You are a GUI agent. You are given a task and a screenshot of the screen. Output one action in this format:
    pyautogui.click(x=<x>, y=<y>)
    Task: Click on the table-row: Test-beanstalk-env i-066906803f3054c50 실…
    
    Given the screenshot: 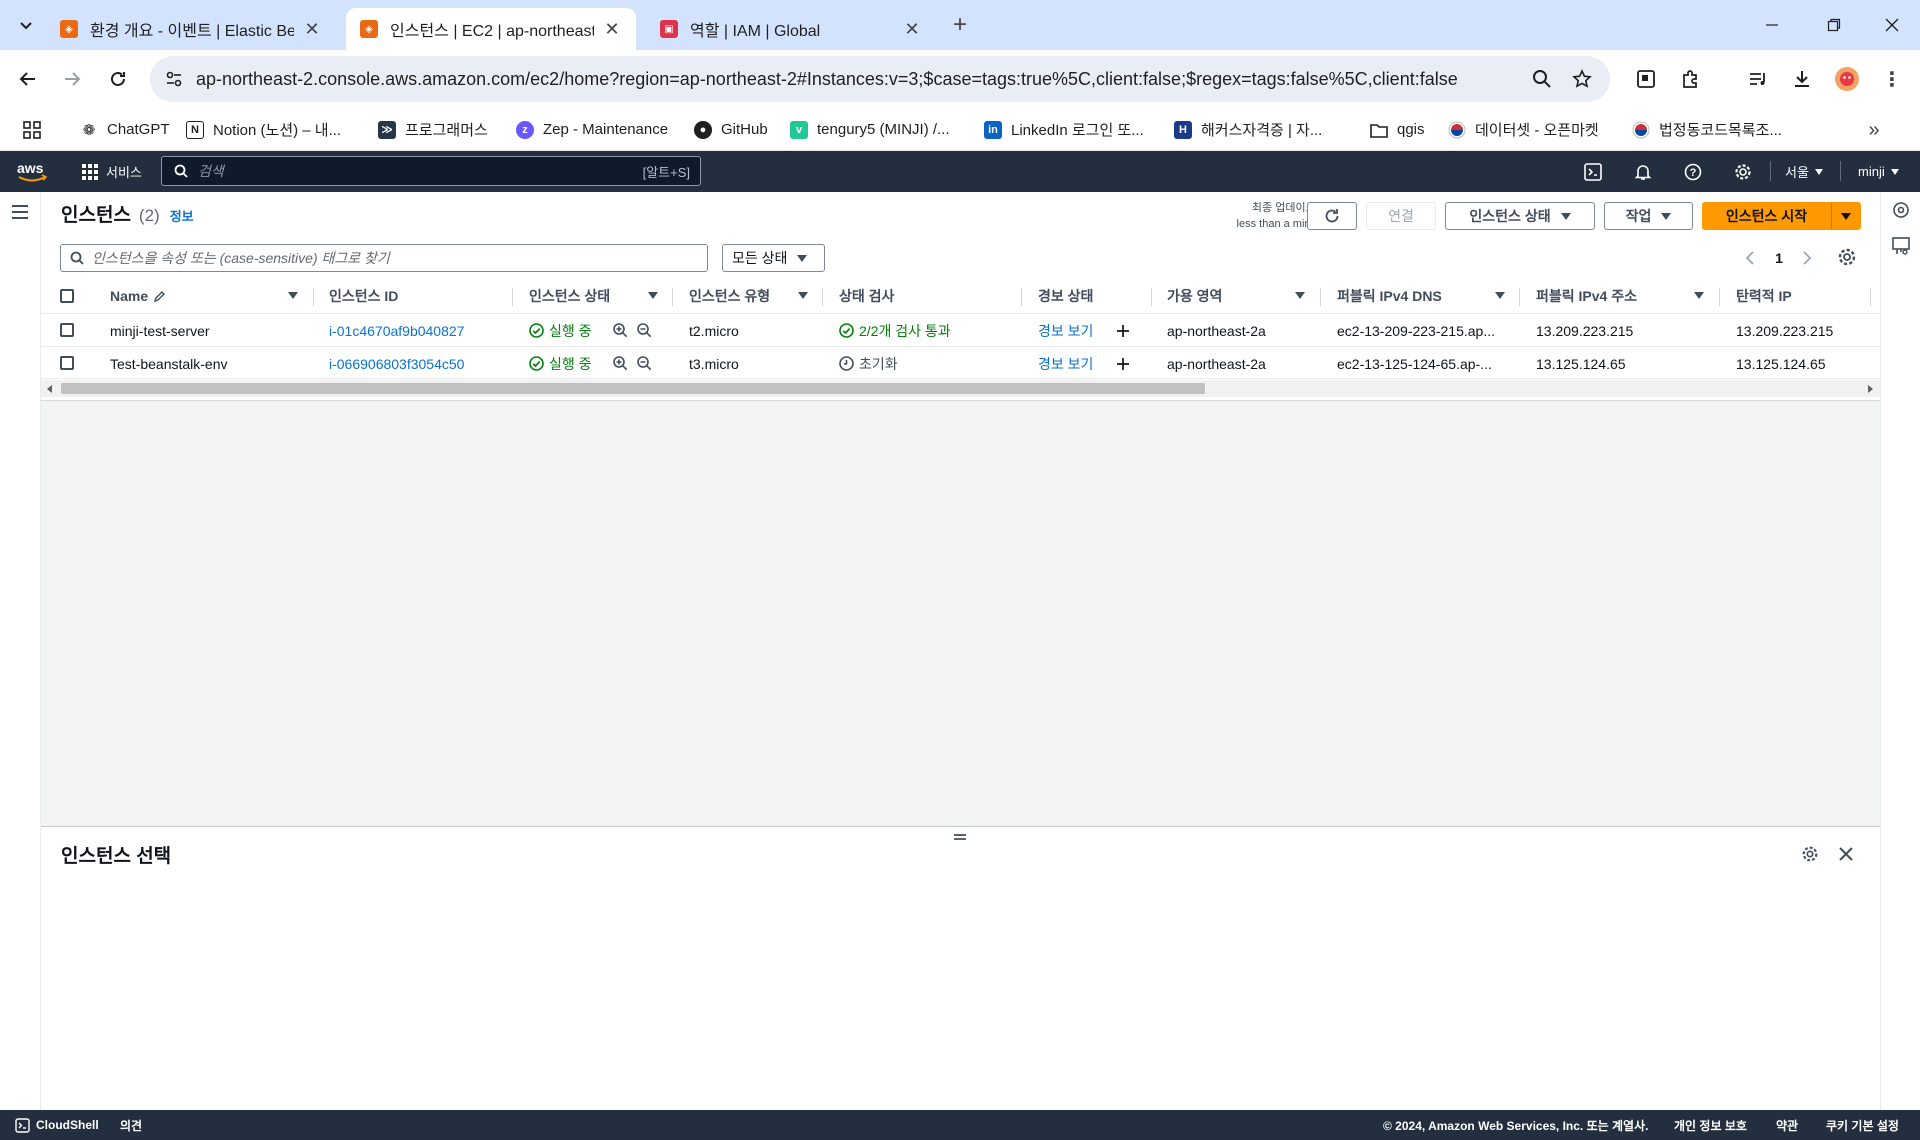 What is the action you would take?
    pyautogui.click(x=960, y=362)
    